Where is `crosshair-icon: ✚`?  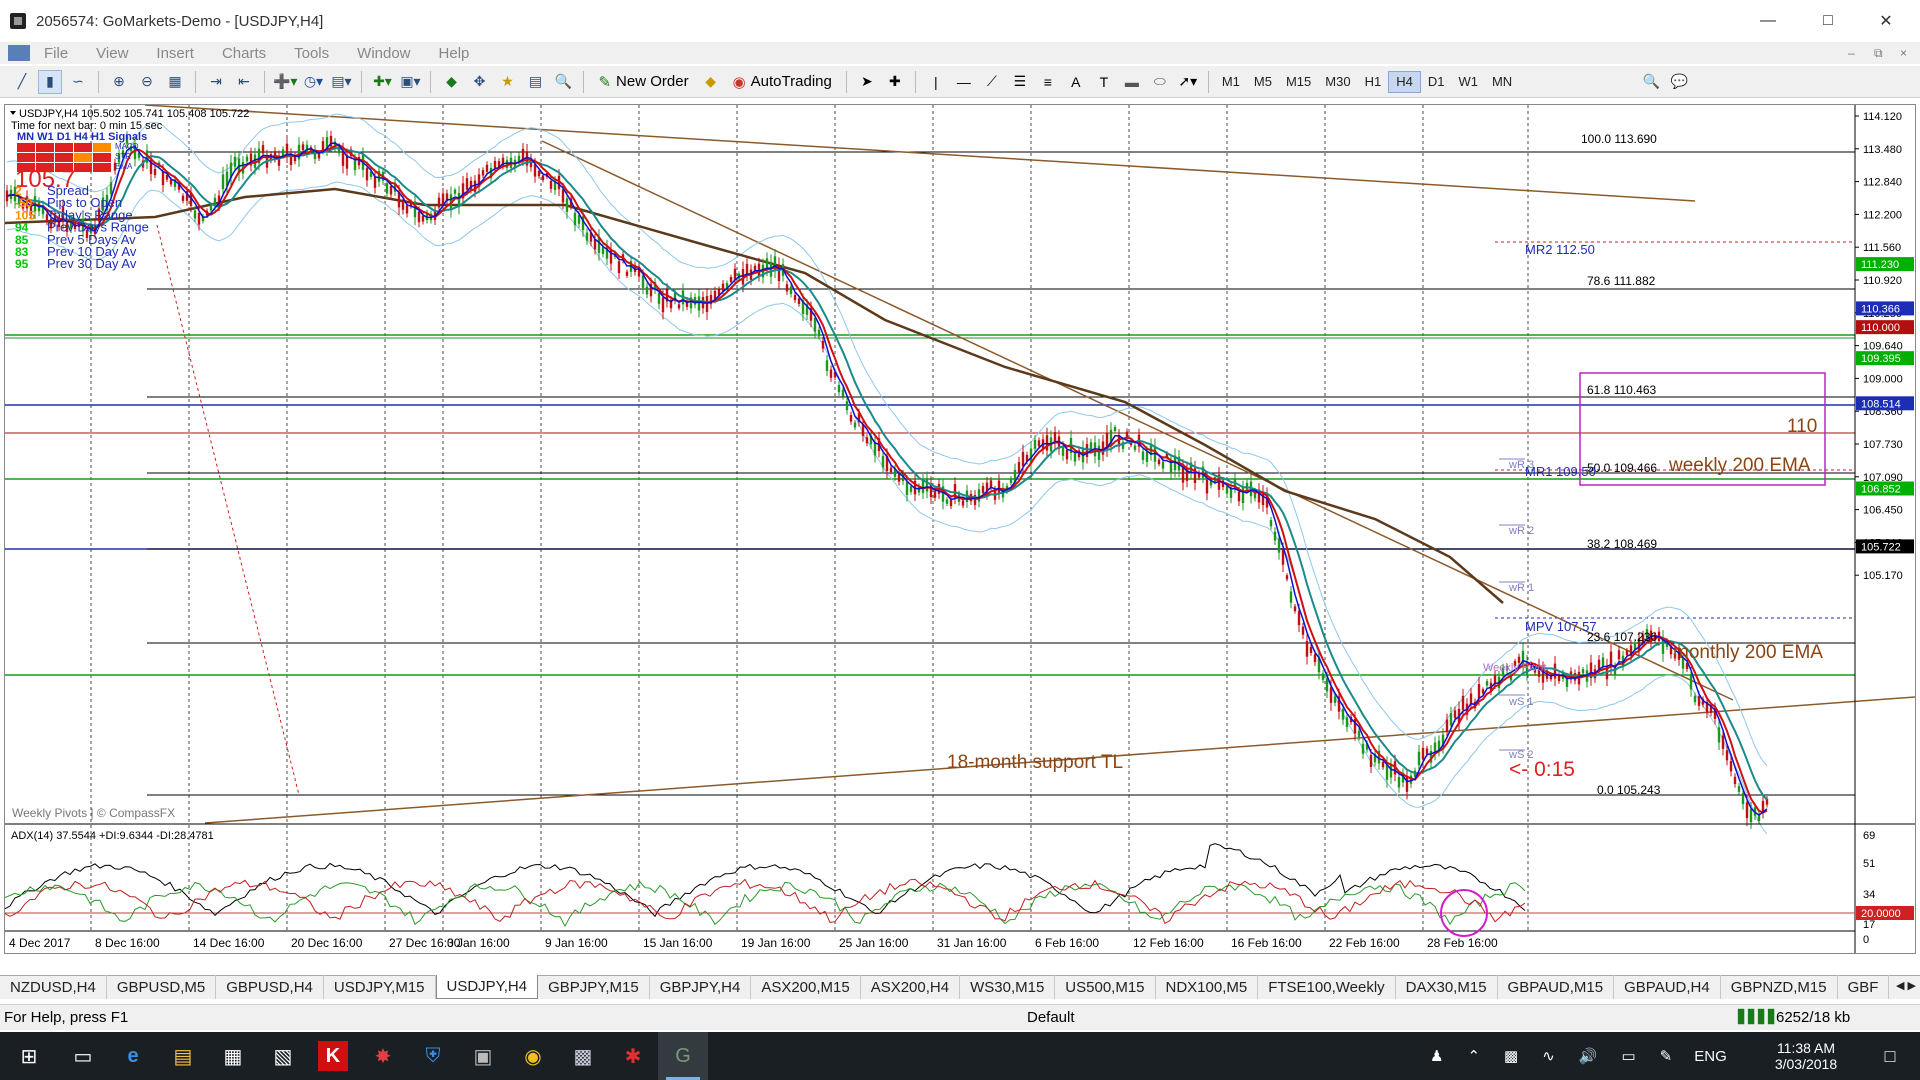 crosshair-icon: ✚ is located at coordinates (895, 82).